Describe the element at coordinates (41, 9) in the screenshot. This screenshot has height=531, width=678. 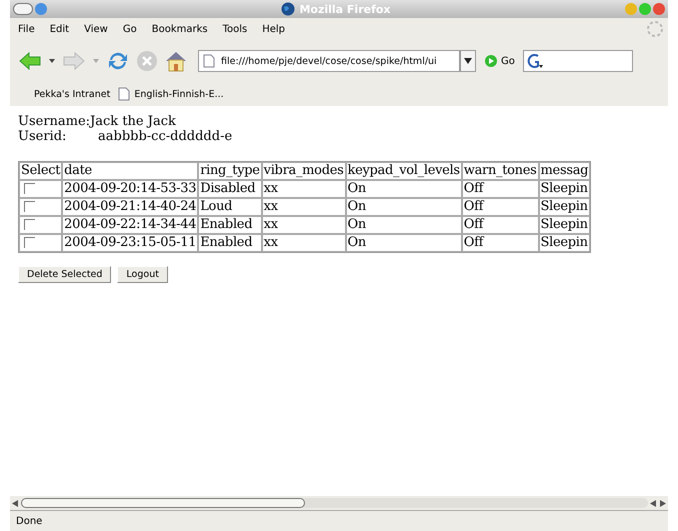
I see `shade-button` at that location.